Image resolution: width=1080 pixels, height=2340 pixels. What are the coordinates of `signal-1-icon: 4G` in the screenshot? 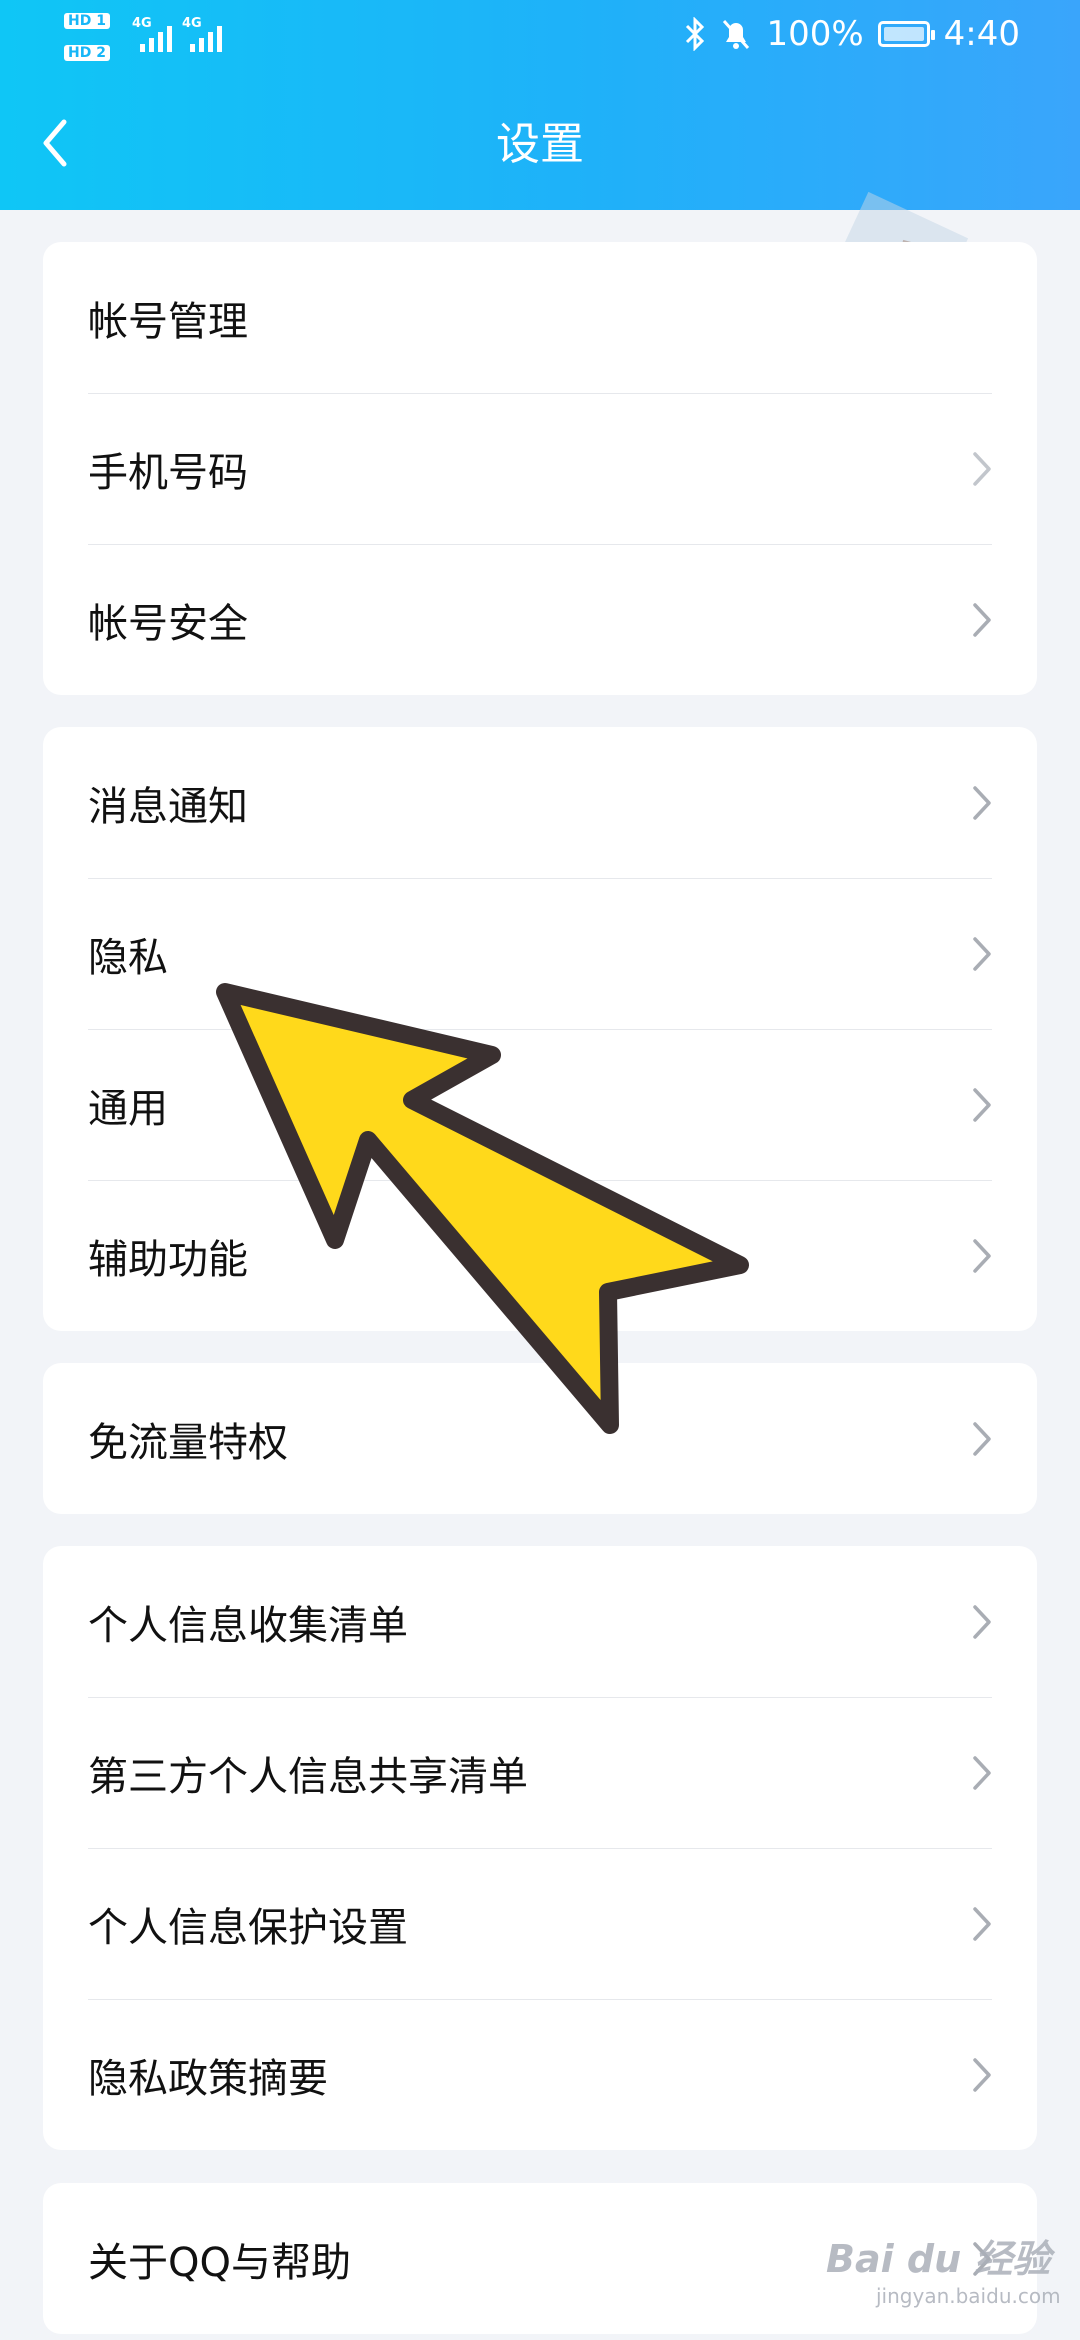 It's located at (152, 34).